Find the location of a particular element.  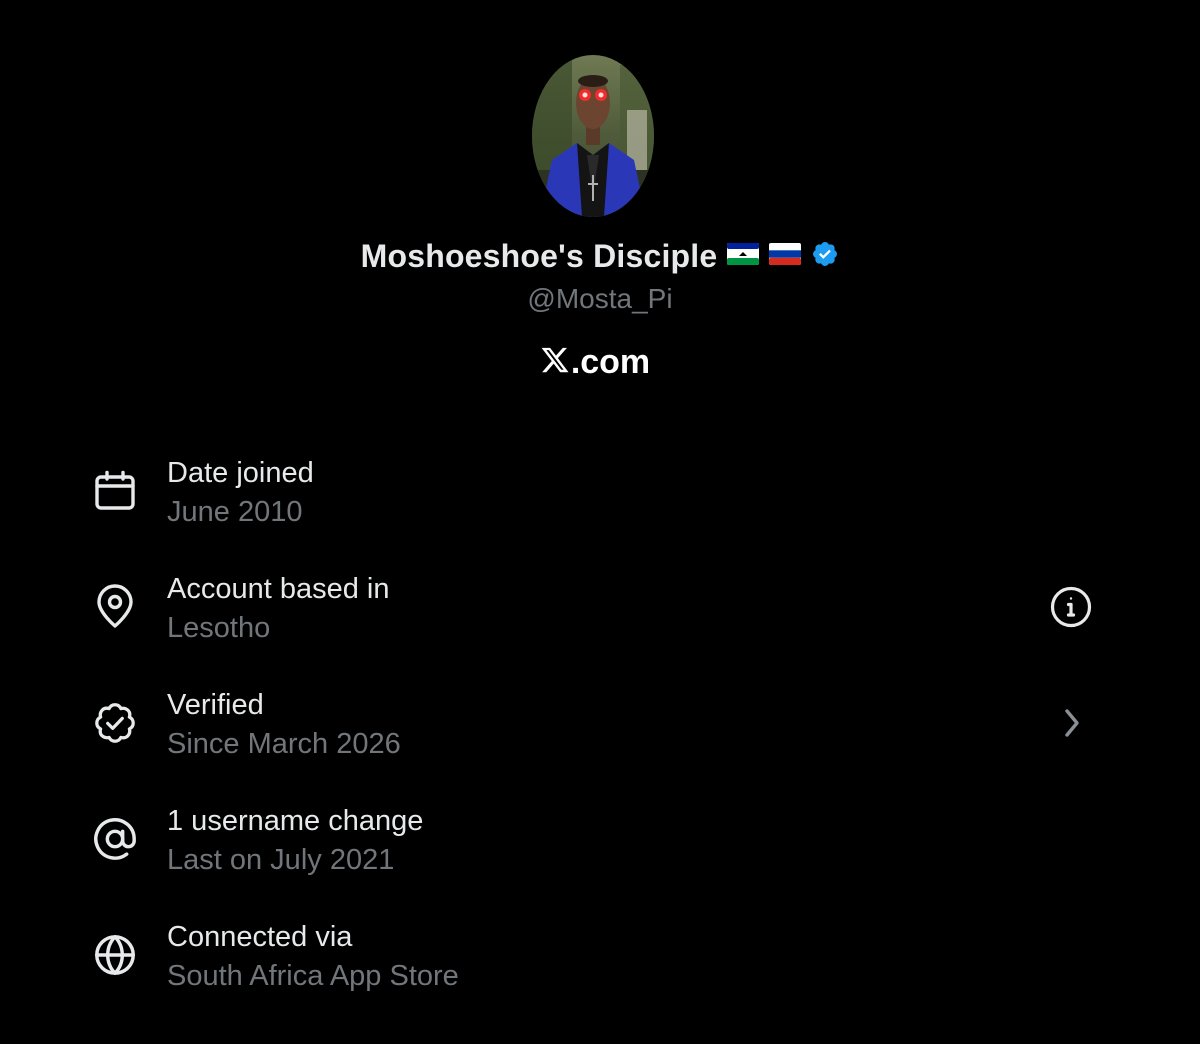

row-subtitle: Last on July 2021 is located at coordinates (281, 860).